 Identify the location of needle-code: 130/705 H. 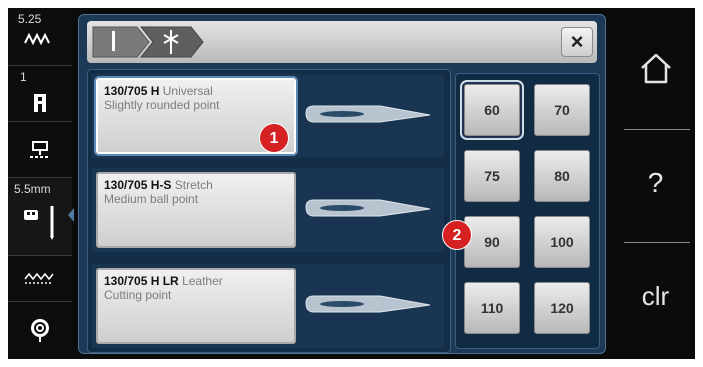
(132, 91).